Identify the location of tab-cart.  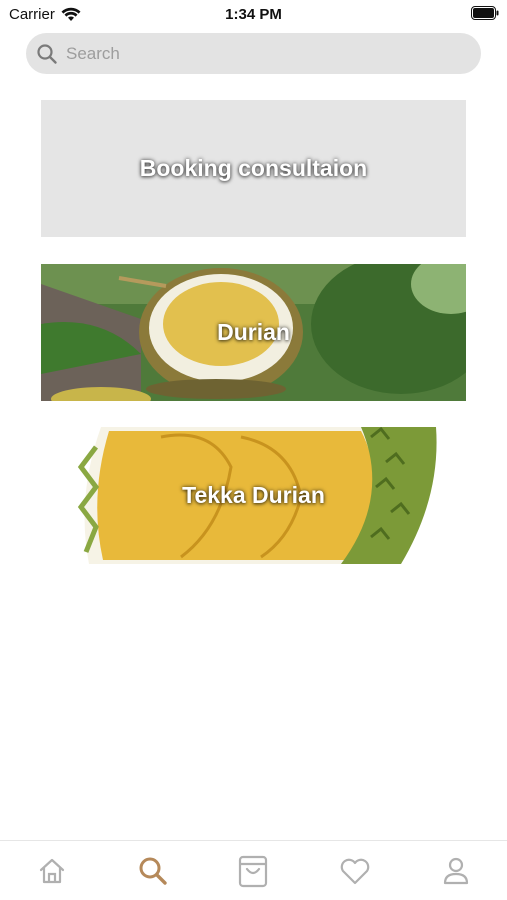
(253, 871).